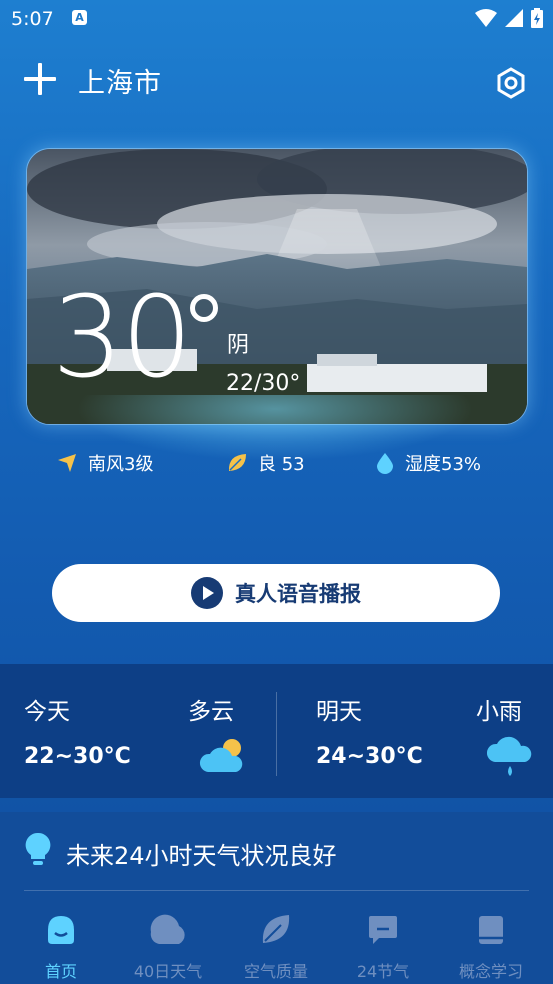  I want to click on today-condition: 多云, so click(211, 712).